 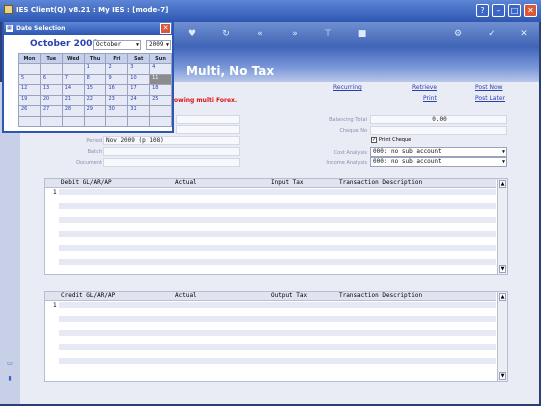 I want to click on calendar-day: 24, so click(x=139, y=100).